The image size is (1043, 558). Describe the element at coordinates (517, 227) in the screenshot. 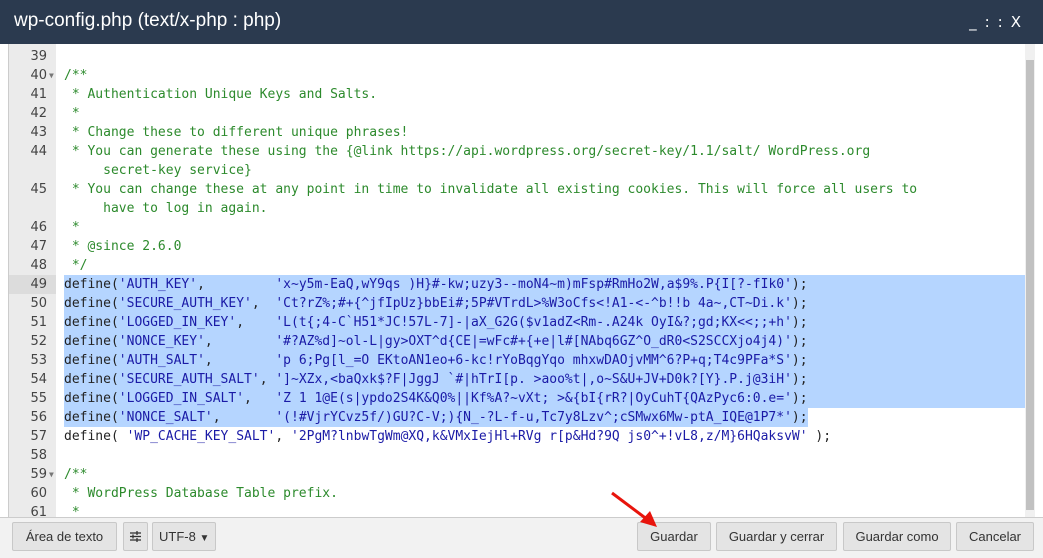

I see `code-line: 46 *` at that location.